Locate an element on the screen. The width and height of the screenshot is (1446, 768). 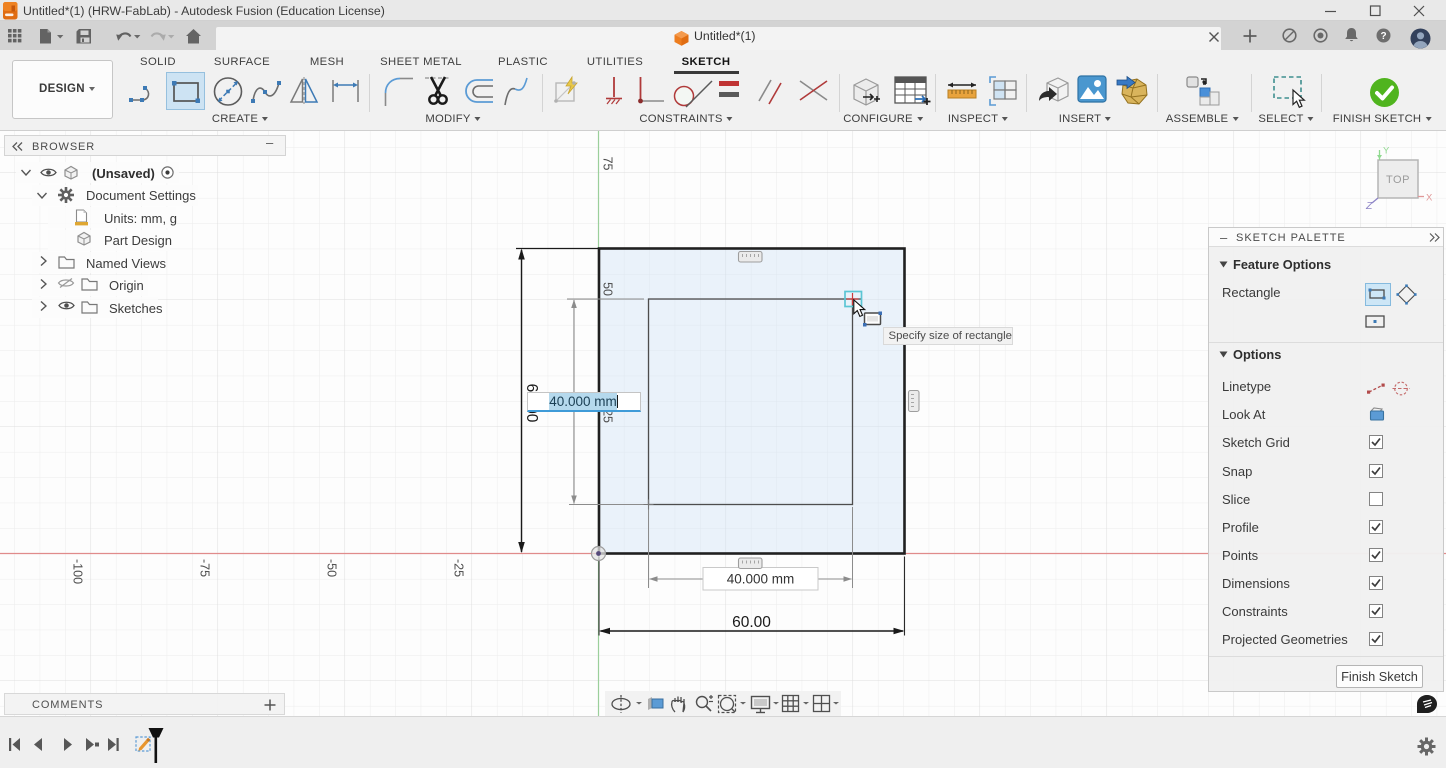
svg-text: -50 is located at coordinates (332, 568).